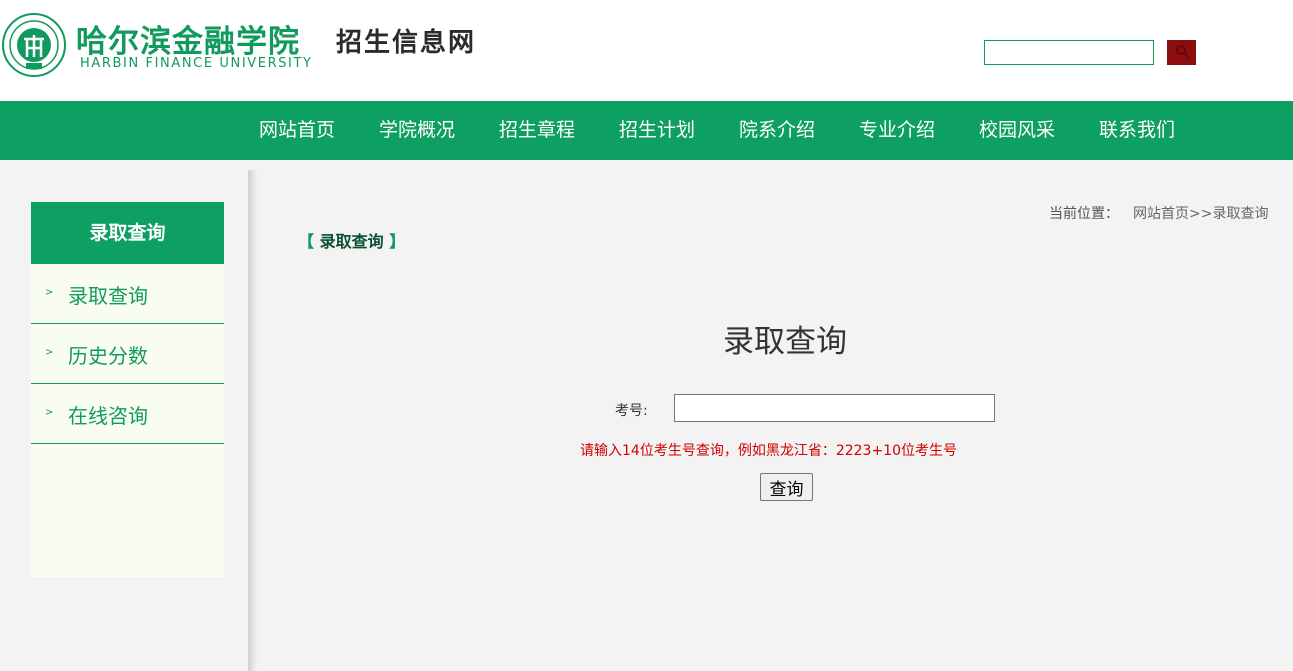  I want to click on logo-text-en: HARBIN FINANCE UNIVERSITY, so click(196, 63).